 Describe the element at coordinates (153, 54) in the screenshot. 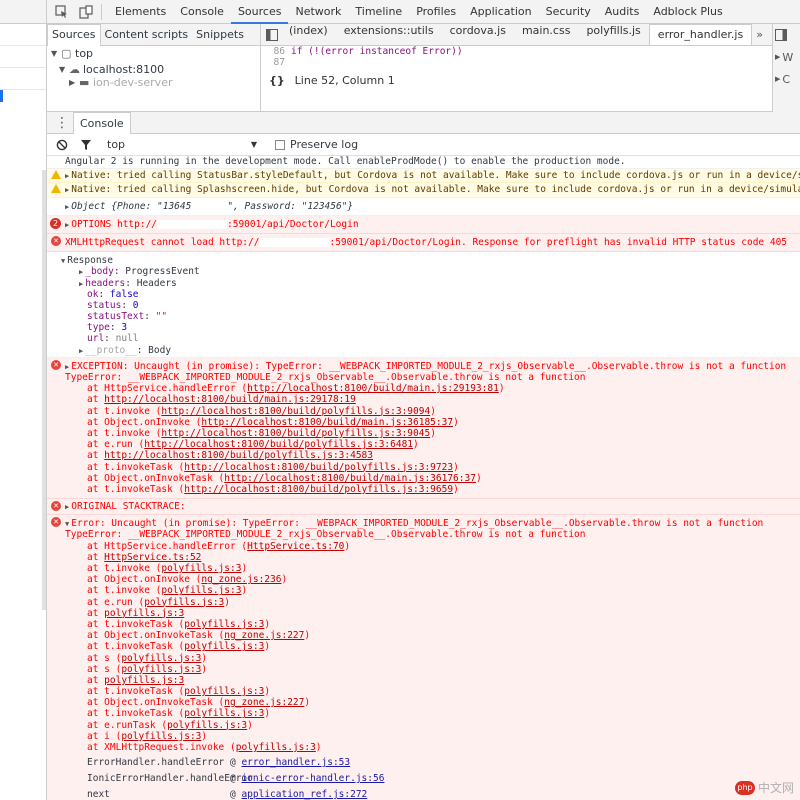

I see `tree-item-top: ▼ ▢ top` at that location.